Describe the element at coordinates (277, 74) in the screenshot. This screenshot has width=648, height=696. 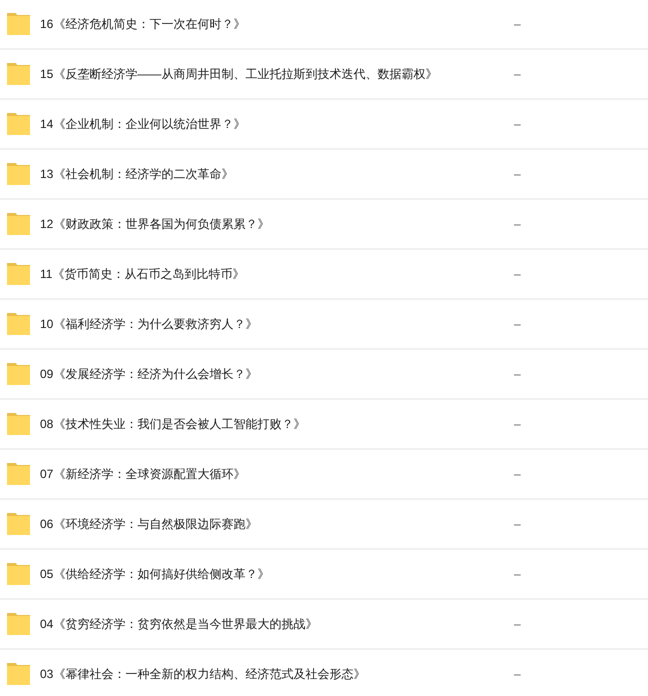
I see `folder-name: 15《反垄断经济学——从商周井田制、工业托拉斯到技术迭代、数据霸权》` at that location.